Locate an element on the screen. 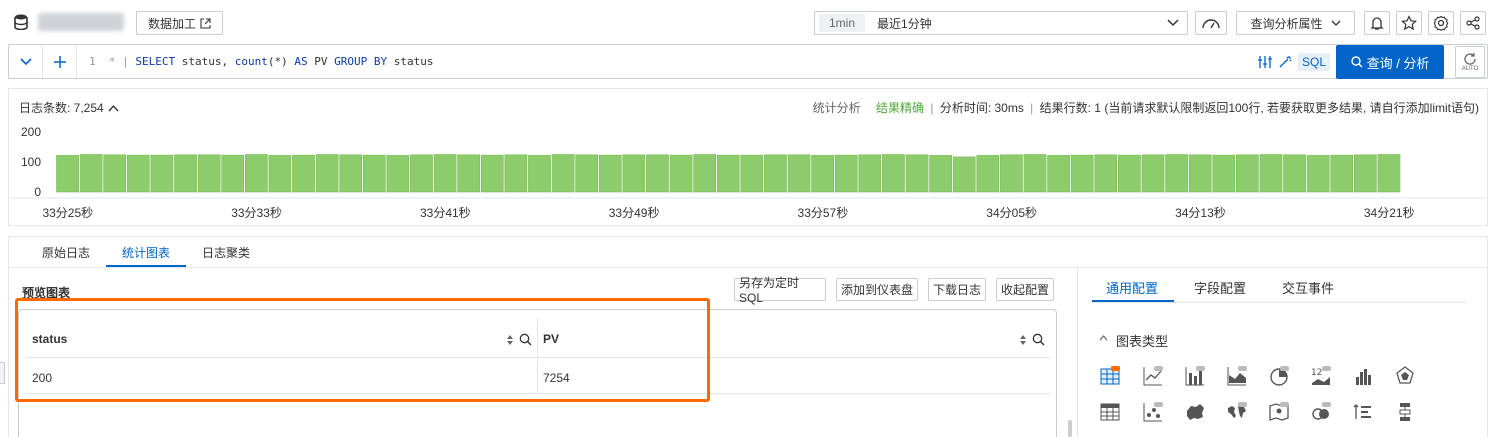 This screenshot has height=437, width=1496. log-count: 日志条数: 7,254 is located at coordinates (69, 107).